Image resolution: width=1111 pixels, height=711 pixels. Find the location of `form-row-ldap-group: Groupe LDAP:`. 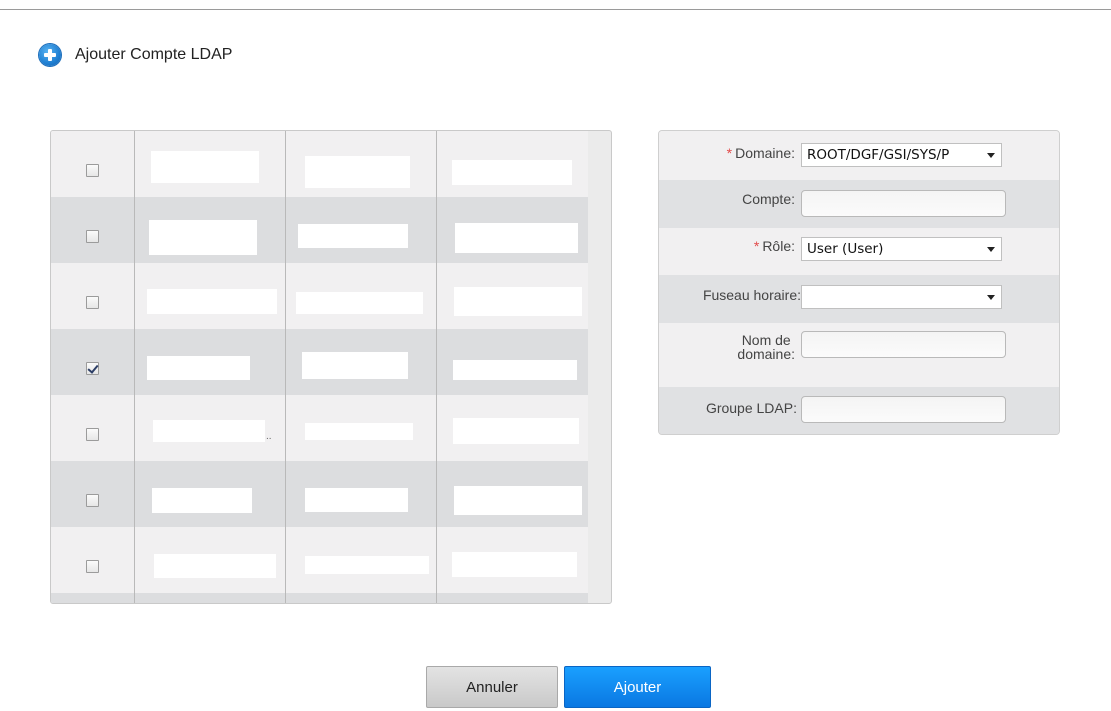

form-row-ldap-group: Groupe LDAP: is located at coordinates (859, 410).